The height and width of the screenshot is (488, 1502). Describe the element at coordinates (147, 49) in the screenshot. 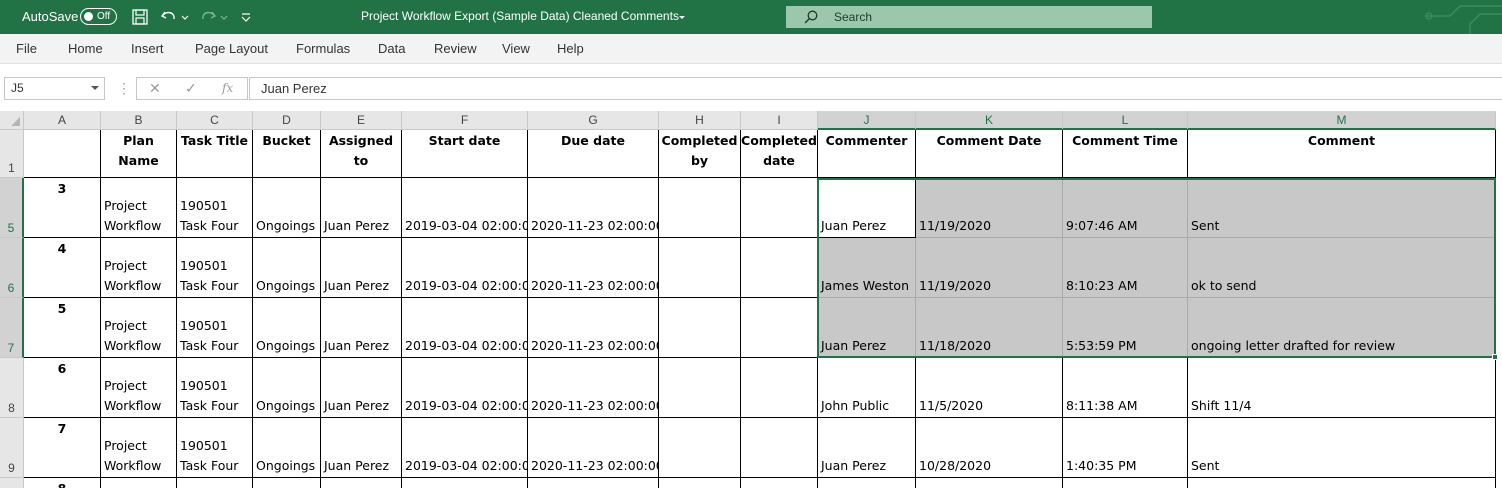

I see `menu-insert: Insert` at that location.